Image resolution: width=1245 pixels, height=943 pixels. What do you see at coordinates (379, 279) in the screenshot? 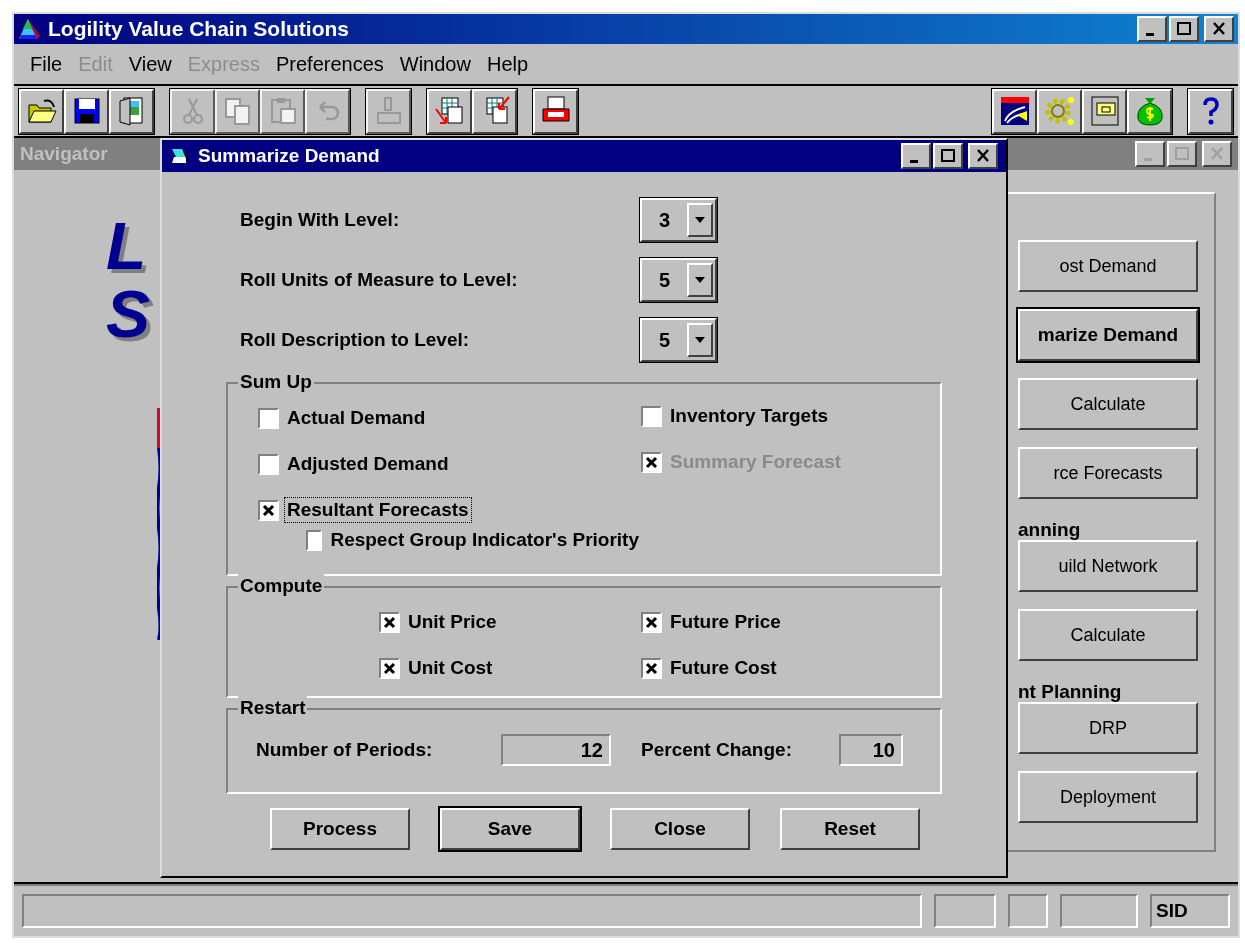
I see `level-label: Roll Units of Measure to Level:` at bounding box center [379, 279].